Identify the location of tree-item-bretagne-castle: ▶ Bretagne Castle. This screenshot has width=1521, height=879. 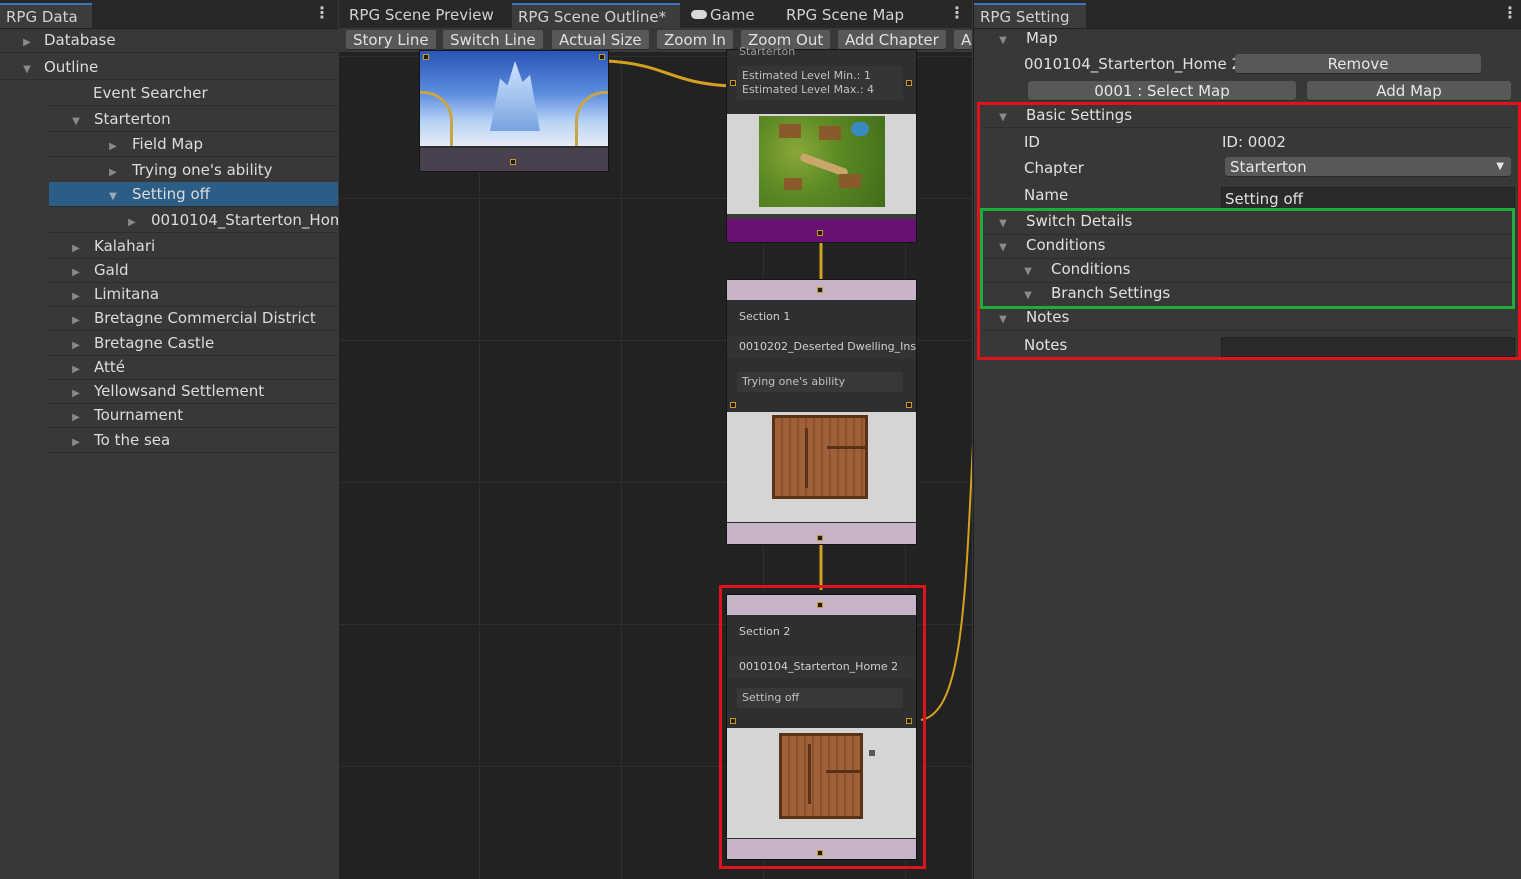
(193, 343).